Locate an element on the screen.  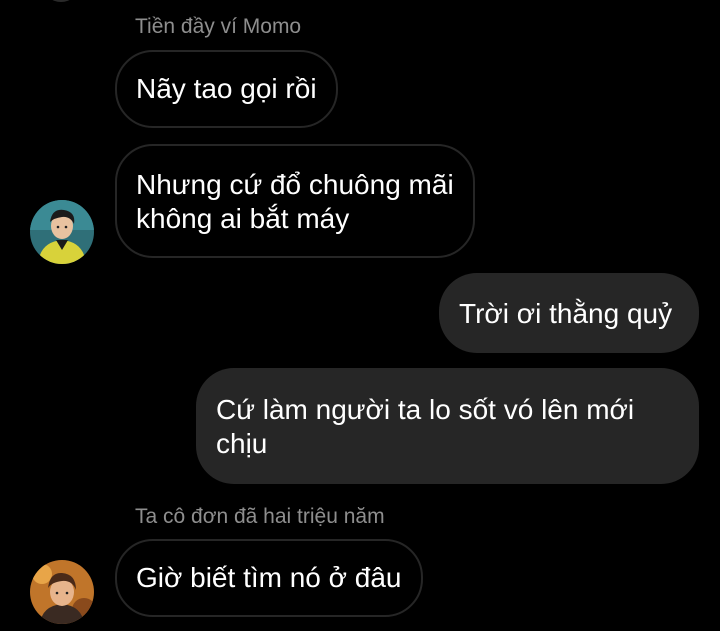
sender-name: Tiền đầy ví Momo is located at coordinates (218, 26).